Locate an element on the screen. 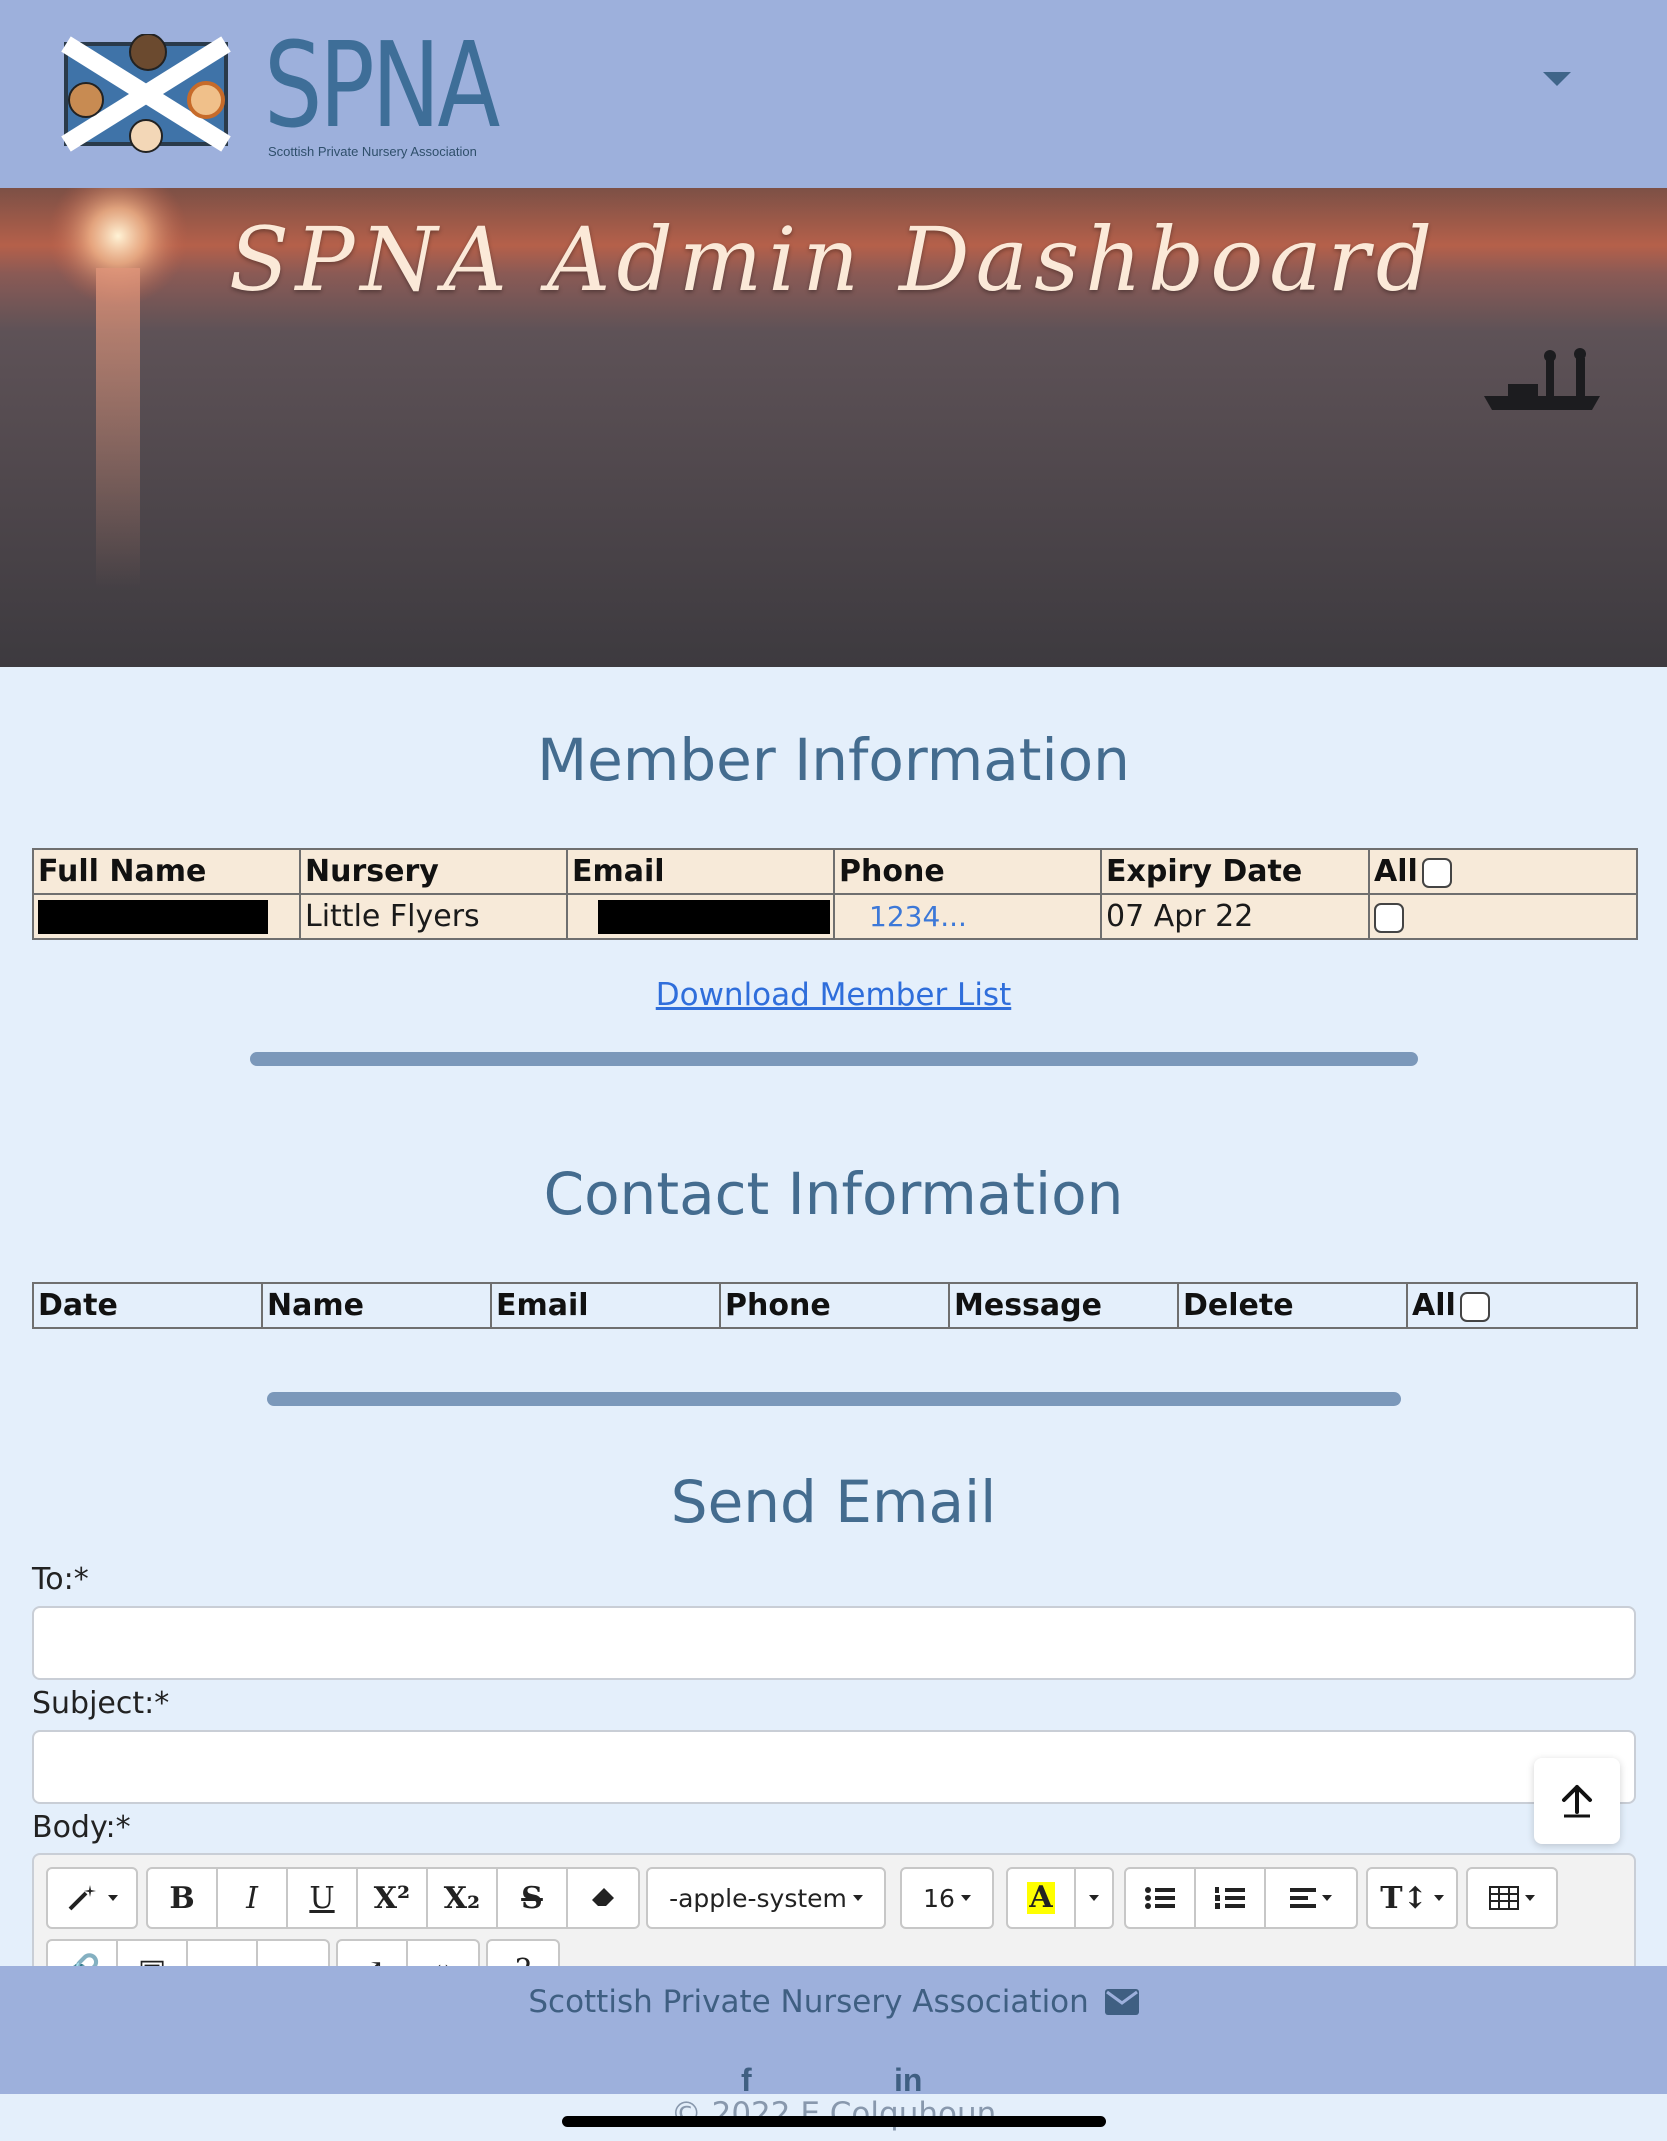  font-family-value: -apple-system is located at coordinates (758, 1898).